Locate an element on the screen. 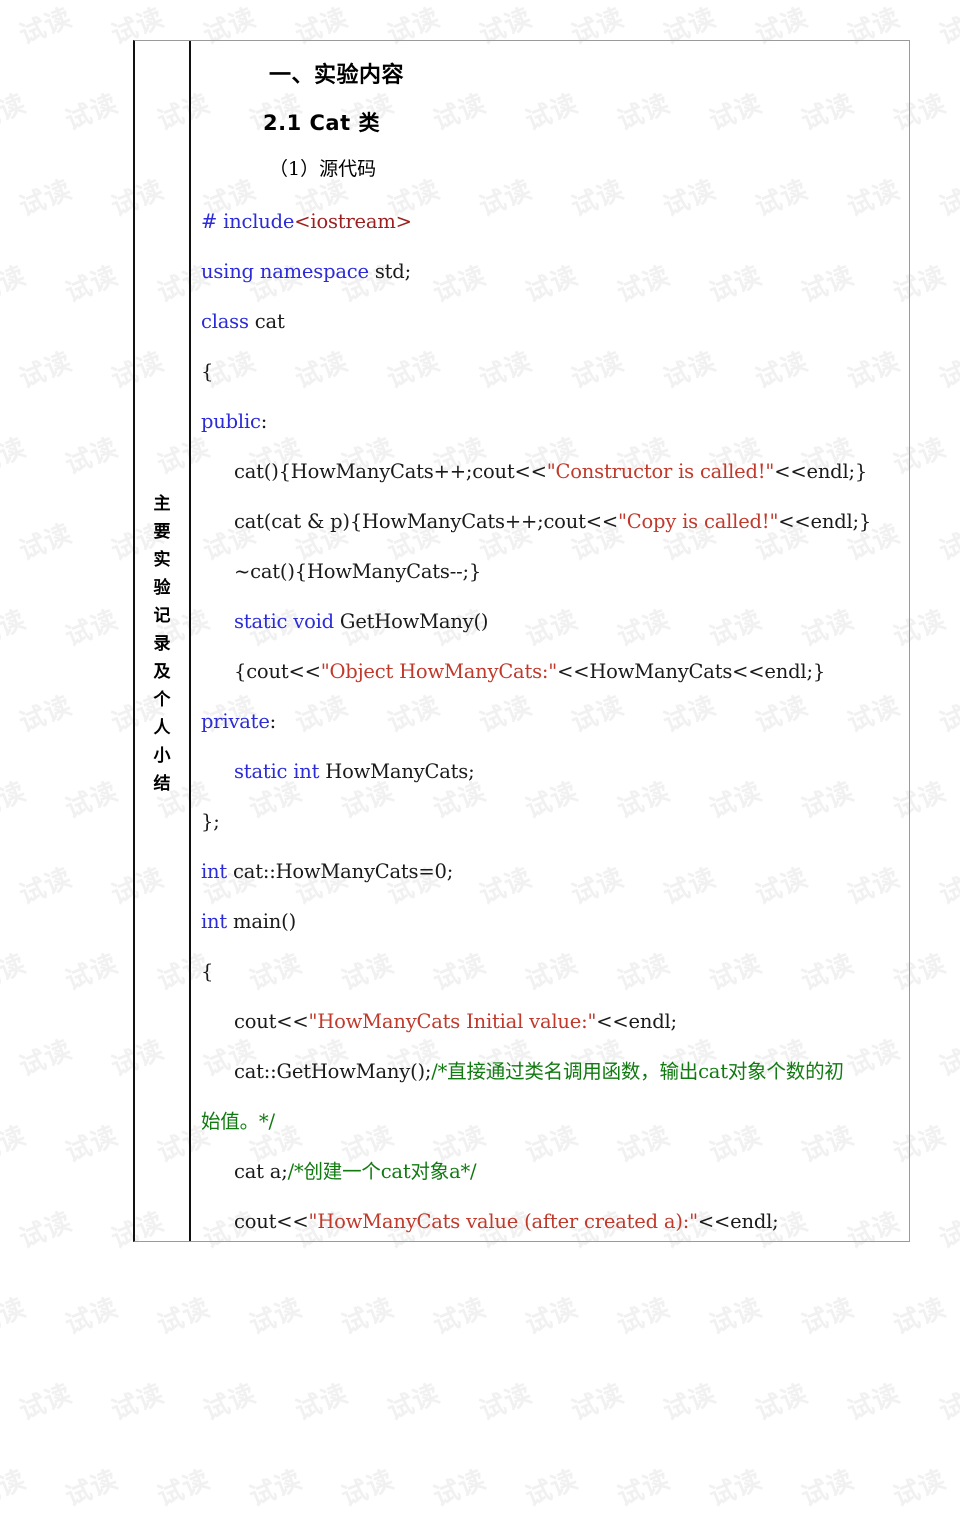 This screenshot has width=960, height=1514. code-line: int main() is located at coordinates (550, 922).